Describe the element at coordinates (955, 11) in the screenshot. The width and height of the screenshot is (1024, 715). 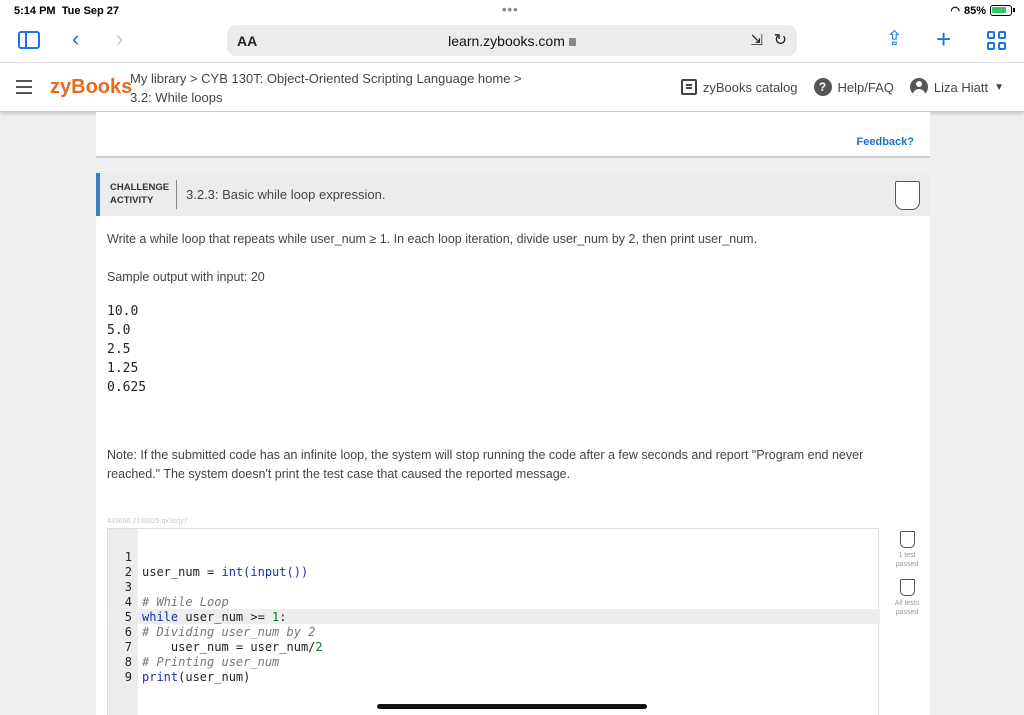
I see `wifi-icon: ◠` at that location.